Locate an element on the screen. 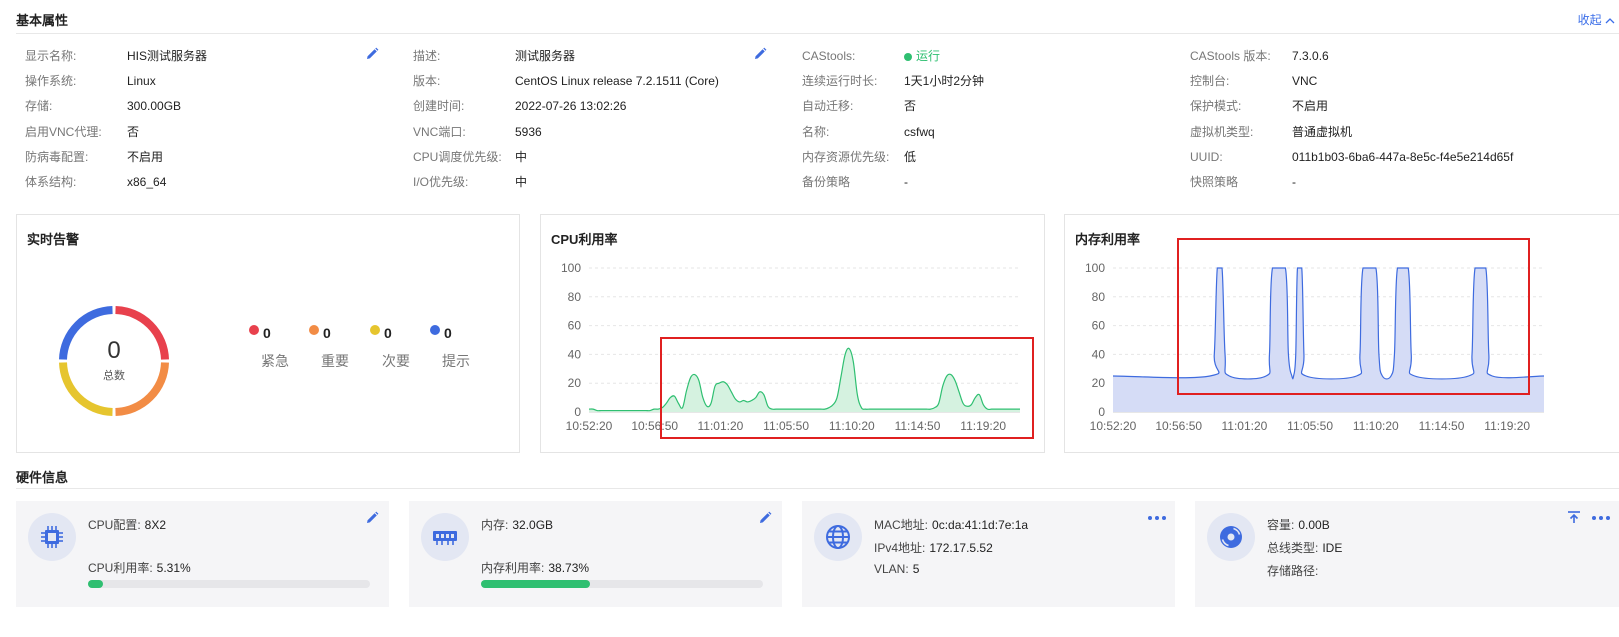  prop-row: 操作系统: Linux is located at coordinates (215, 83).